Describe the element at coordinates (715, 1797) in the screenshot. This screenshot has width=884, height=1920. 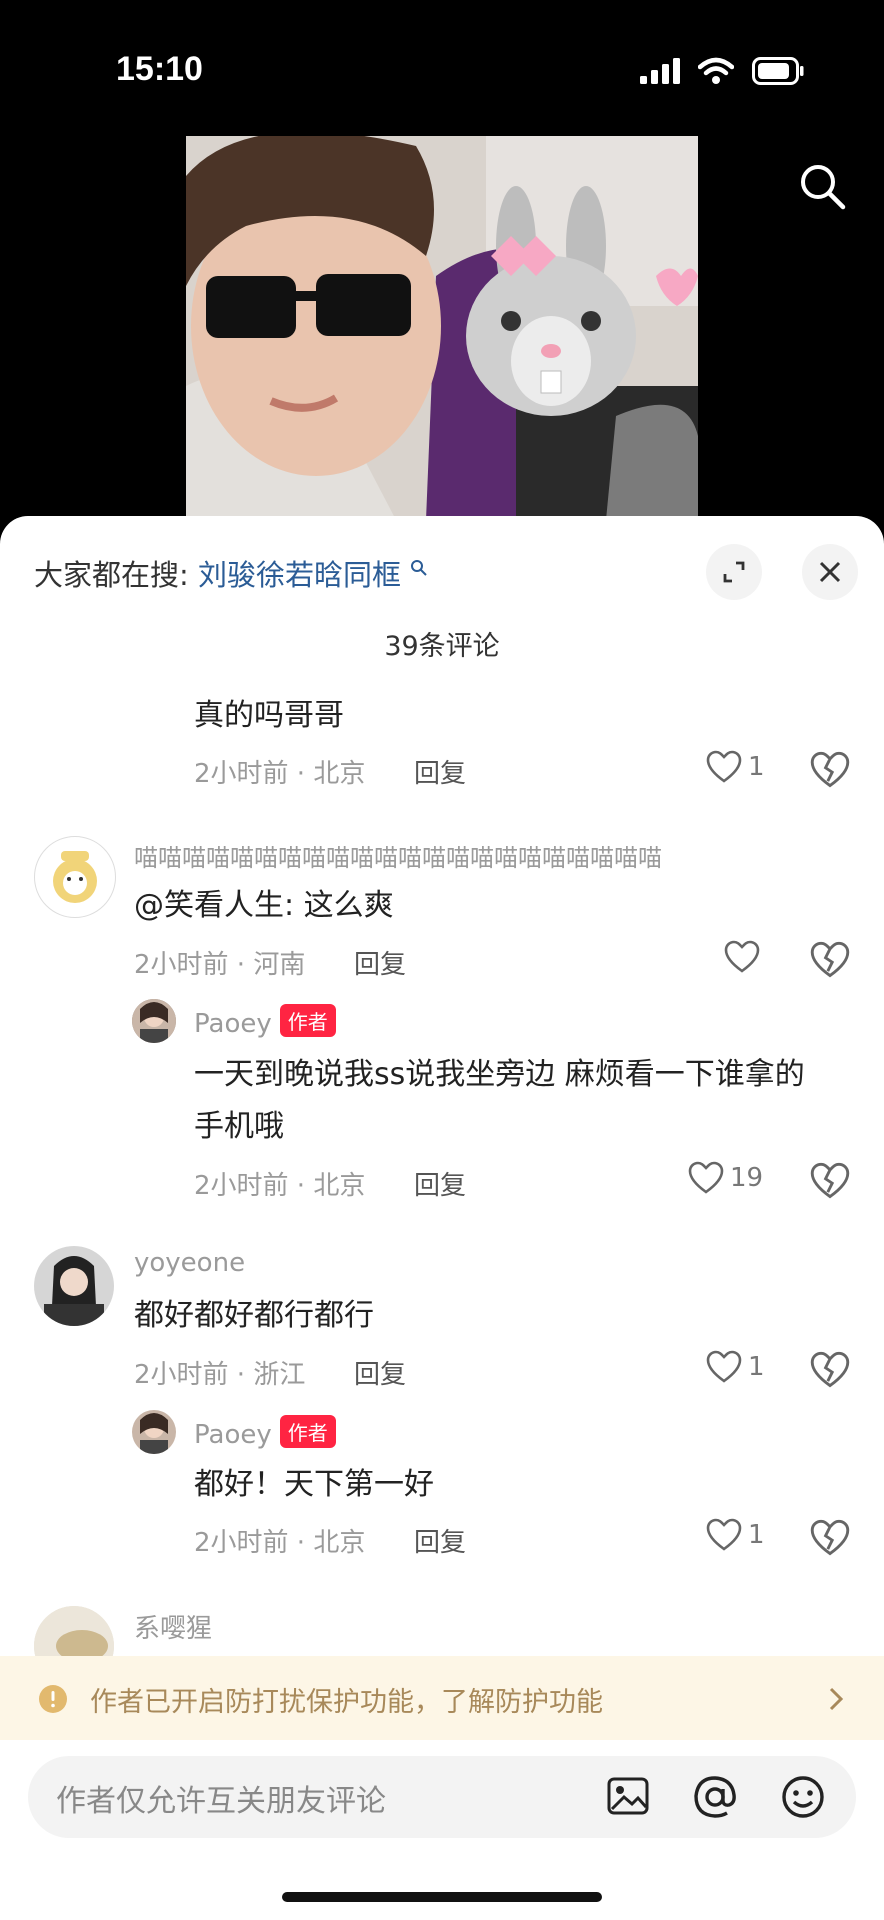
I see `mention-icon` at that location.